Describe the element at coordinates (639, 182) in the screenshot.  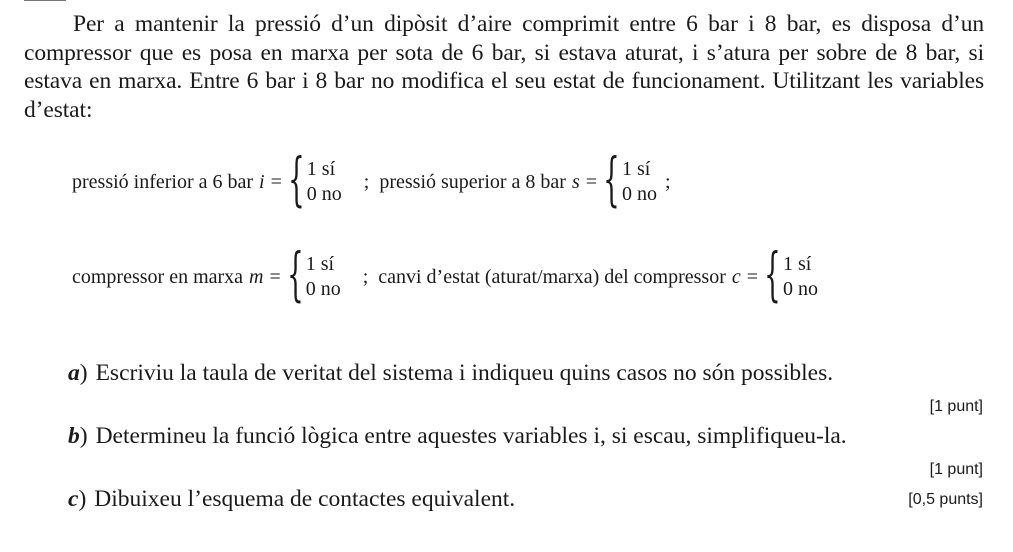
I see `cases-s: 1 sí 0 no` at that location.